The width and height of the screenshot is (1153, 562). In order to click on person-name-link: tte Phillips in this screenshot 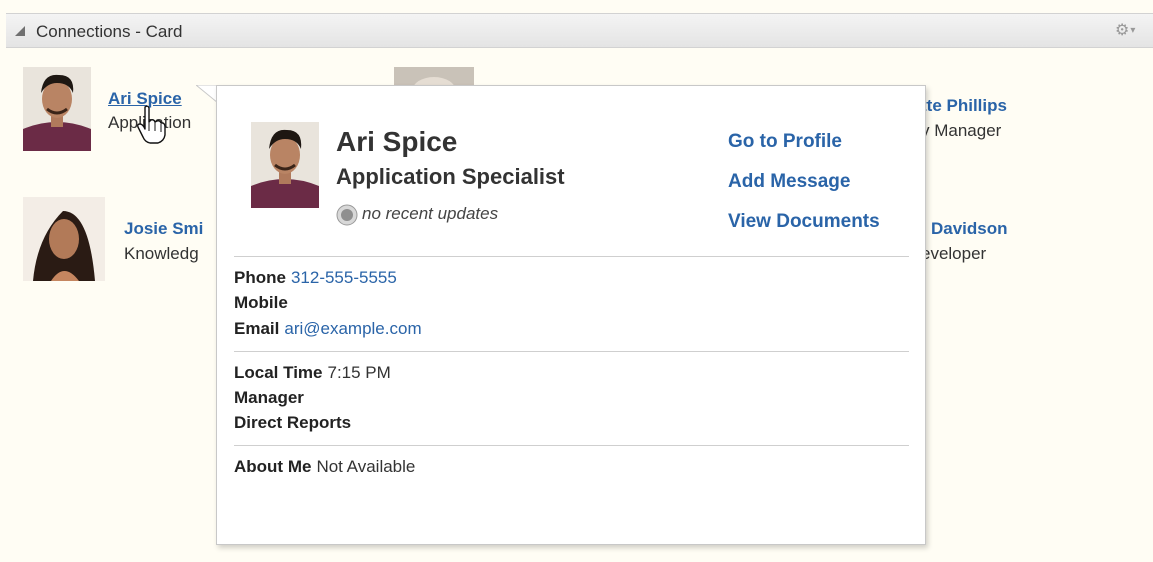, I will do `click(964, 106)`.